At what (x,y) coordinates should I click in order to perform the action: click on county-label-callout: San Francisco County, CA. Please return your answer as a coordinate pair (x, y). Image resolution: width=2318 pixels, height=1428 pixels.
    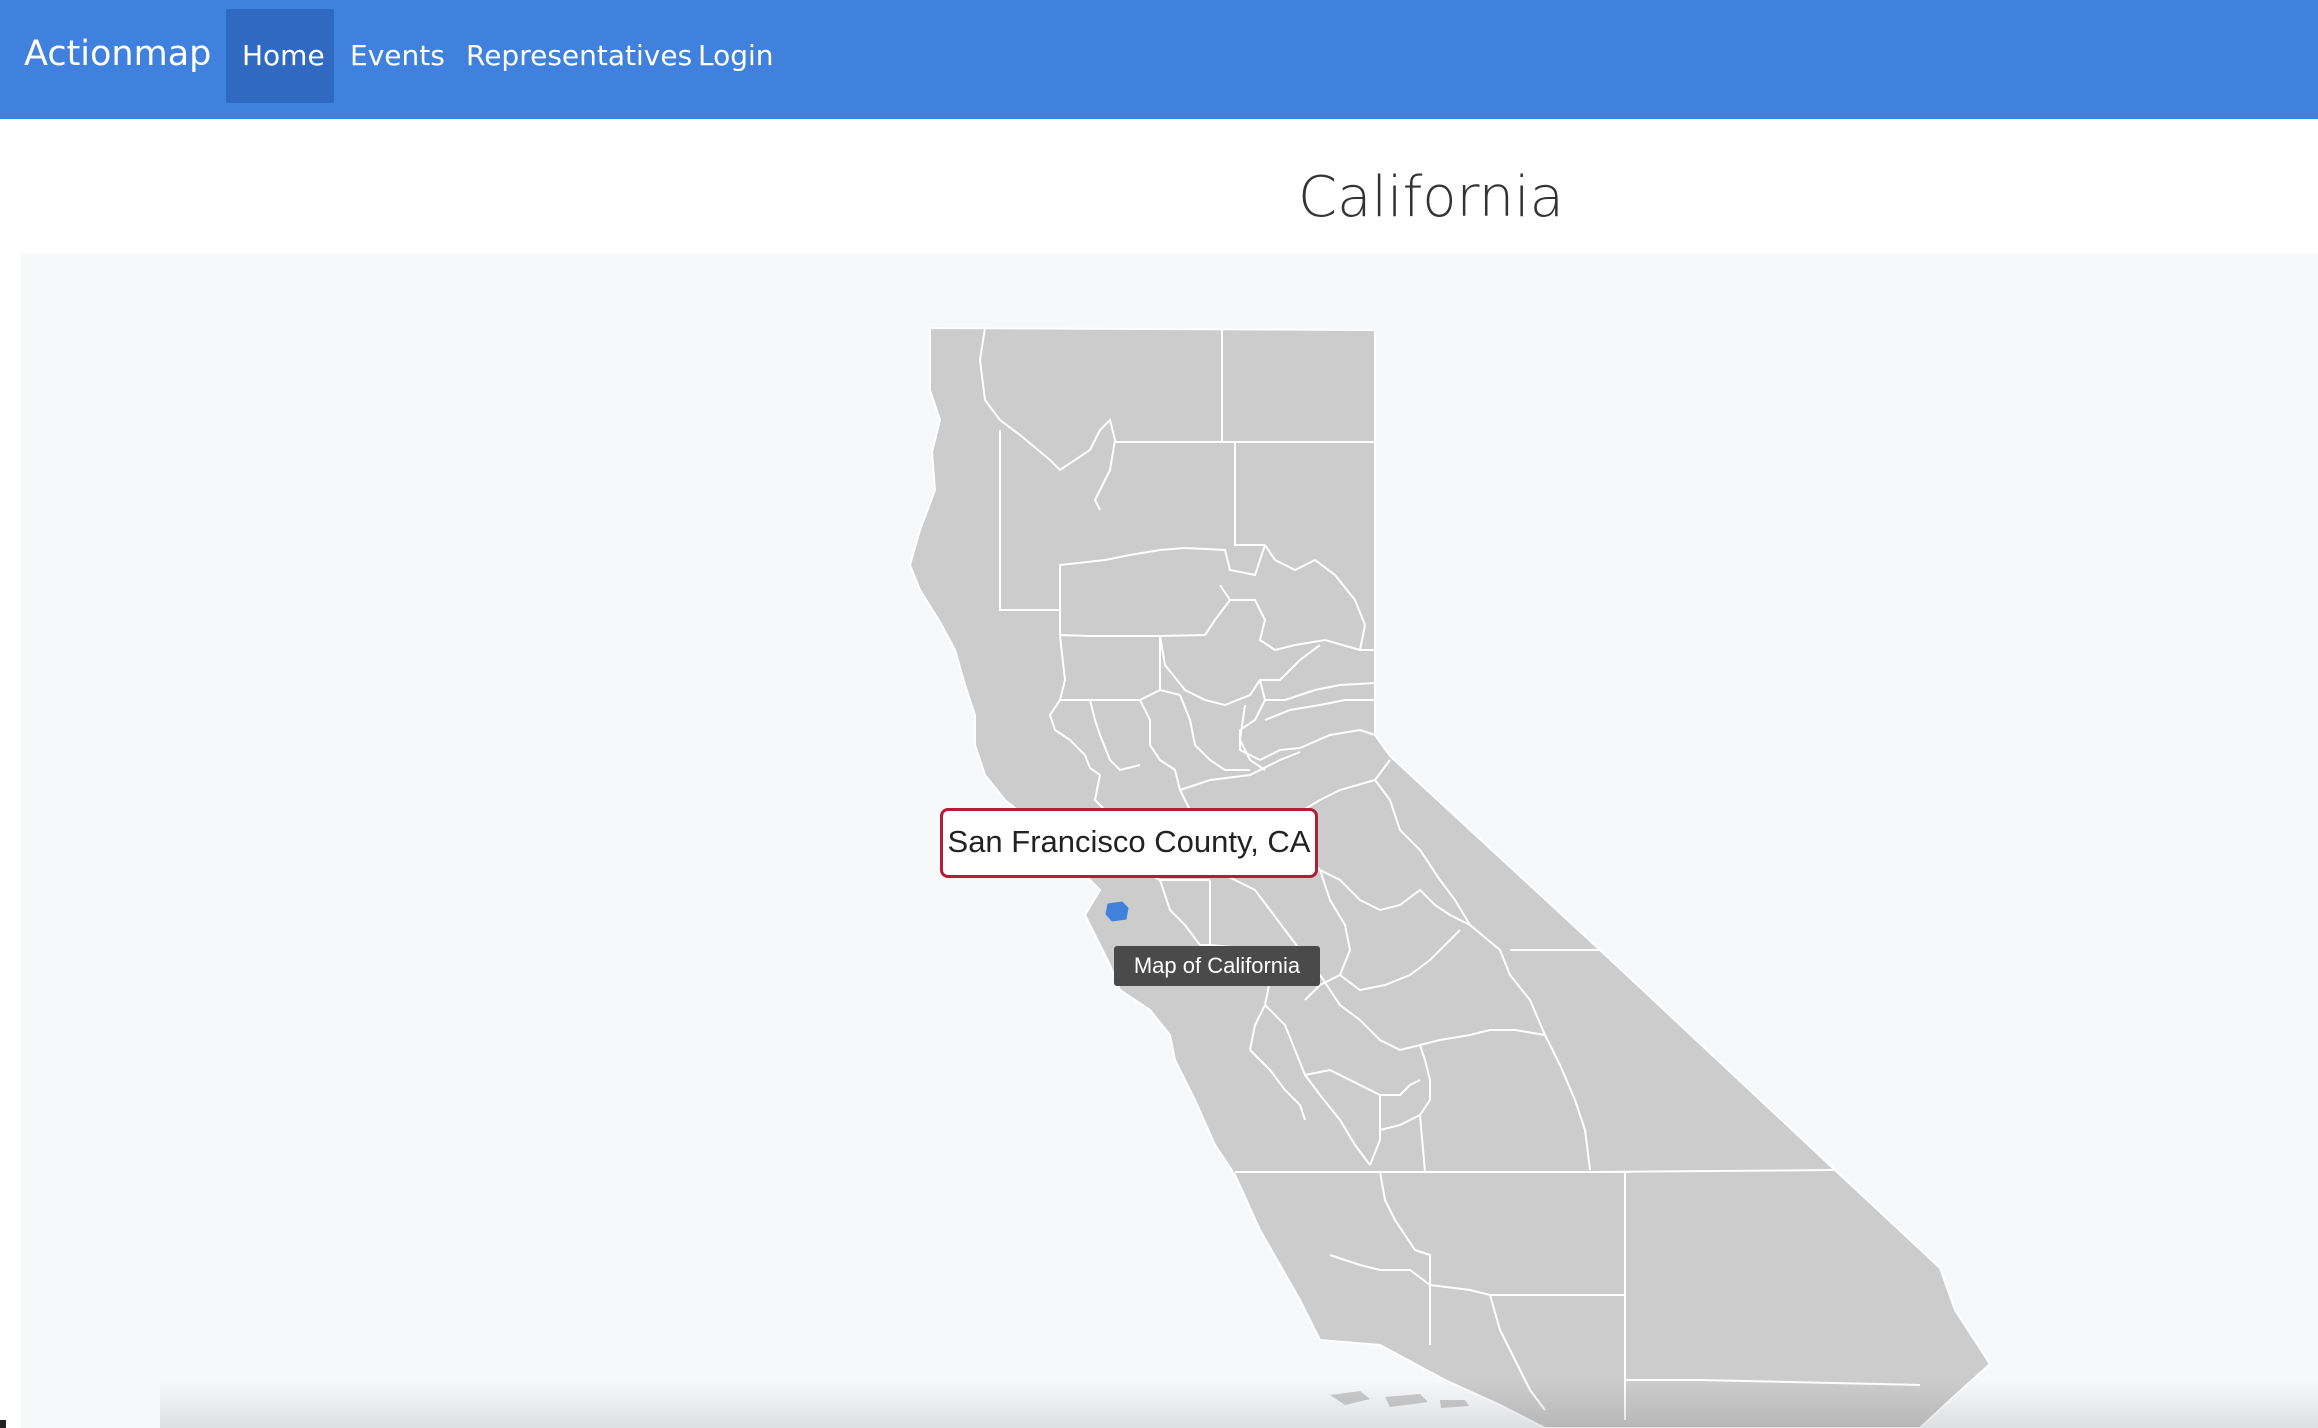
    Looking at the image, I should click on (1129, 843).